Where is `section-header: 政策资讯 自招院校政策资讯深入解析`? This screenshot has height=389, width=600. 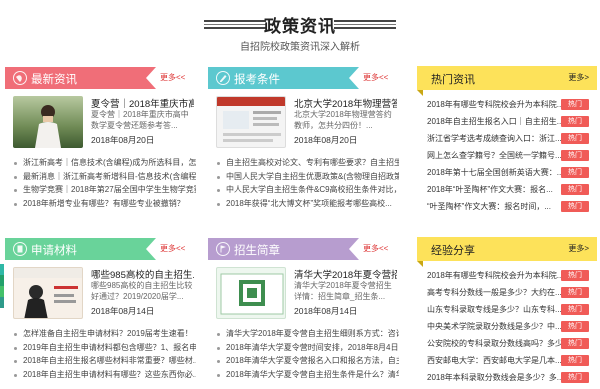
section-header: 政策资讯 自招院校政策资讯深入解析 is located at coordinates (300, 29).